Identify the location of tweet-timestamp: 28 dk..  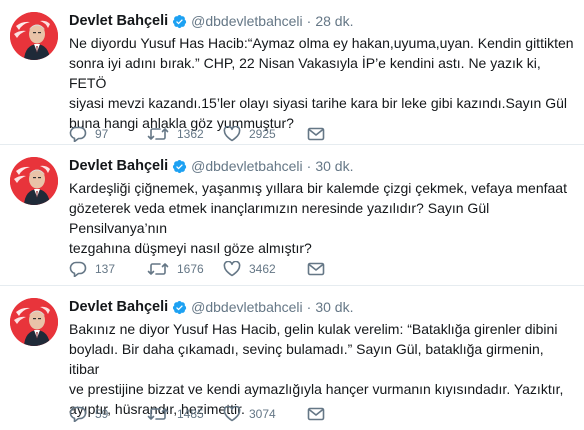
(334, 21).